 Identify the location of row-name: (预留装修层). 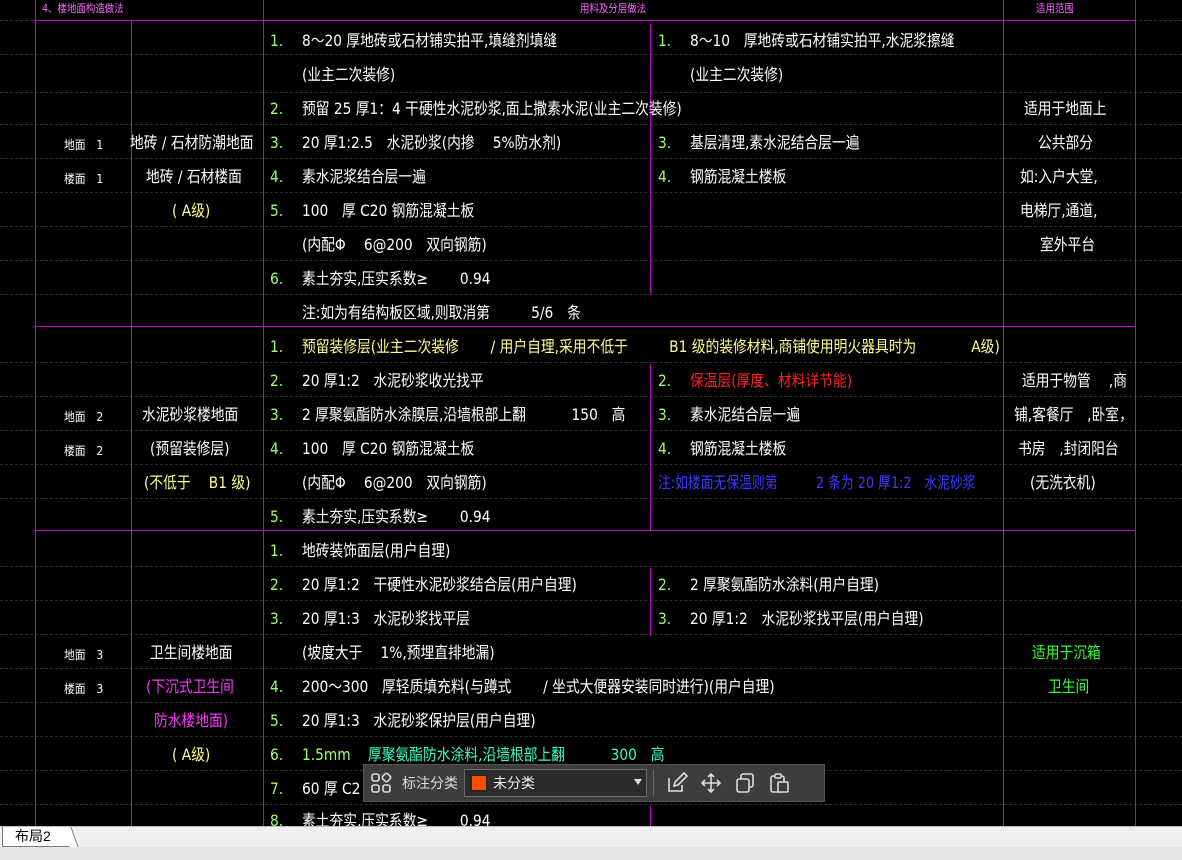
(190, 448).